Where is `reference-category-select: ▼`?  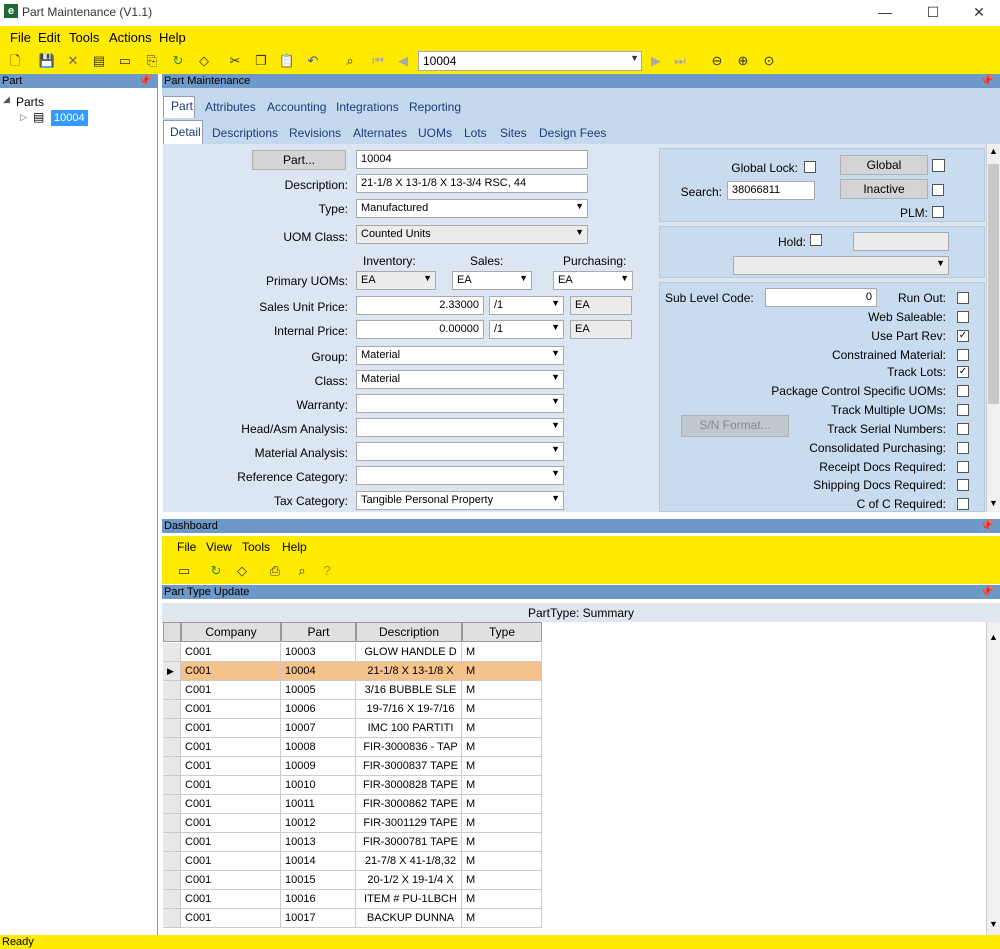
reference-category-select: ▼ is located at coordinates (460, 475).